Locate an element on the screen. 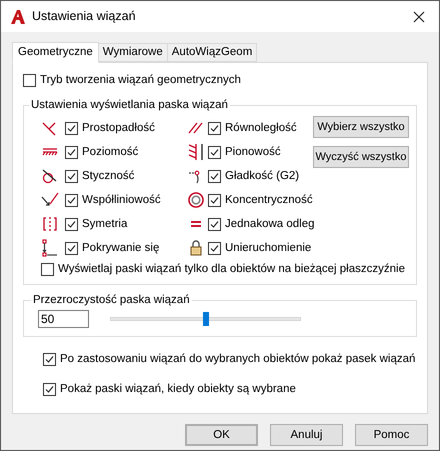  checkbox-label: Prostopadłość is located at coordinates (118, 128).